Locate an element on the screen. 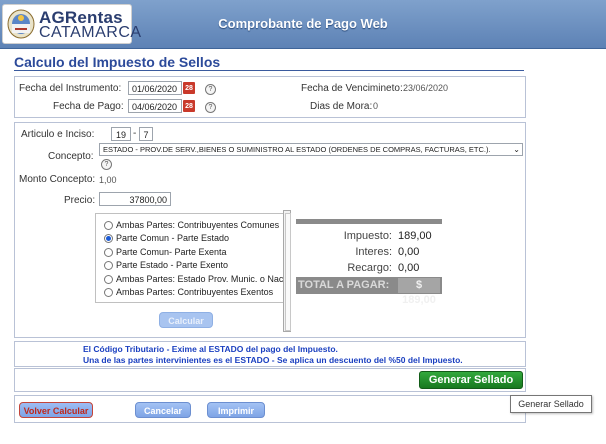 Image resolution: width=606 pixels, height=444 pixels. calcular-button-label: Calcular is located at coordinates (186, 321).